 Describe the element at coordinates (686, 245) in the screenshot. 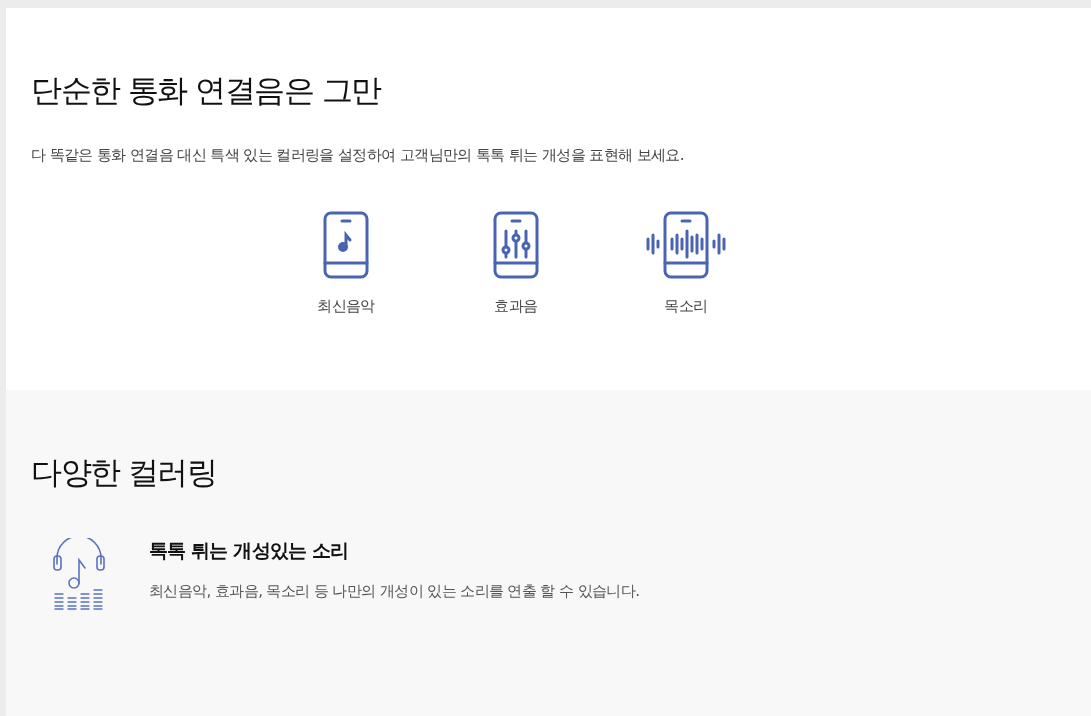

I see `phone-soundwave-icon` at that location.